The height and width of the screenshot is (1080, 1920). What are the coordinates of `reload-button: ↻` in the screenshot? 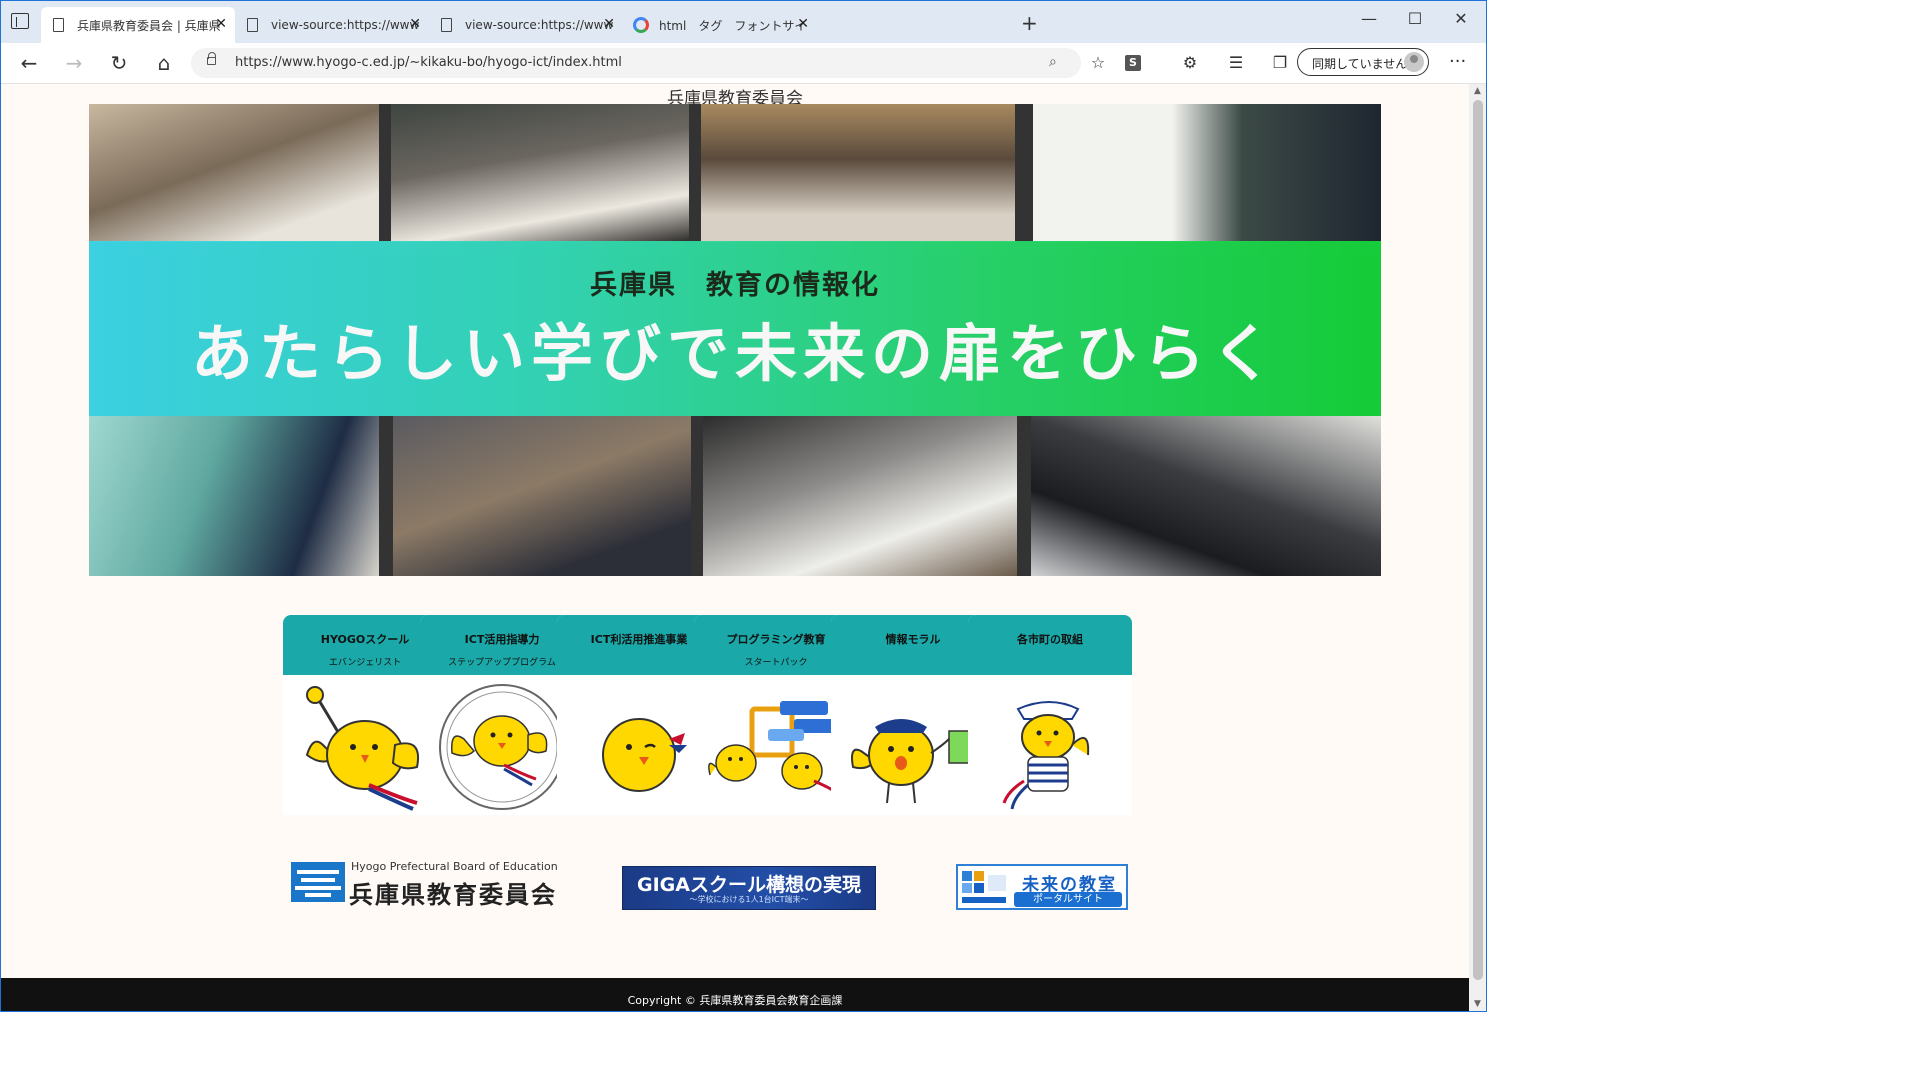 It's located at (119, 63).